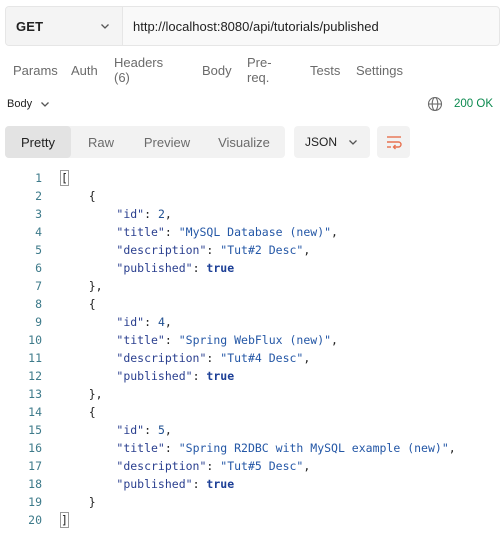  What do you see at coordinates (35, 502) in the screenshot?
I see `line-number: 19` at bounding box center [35, 502].